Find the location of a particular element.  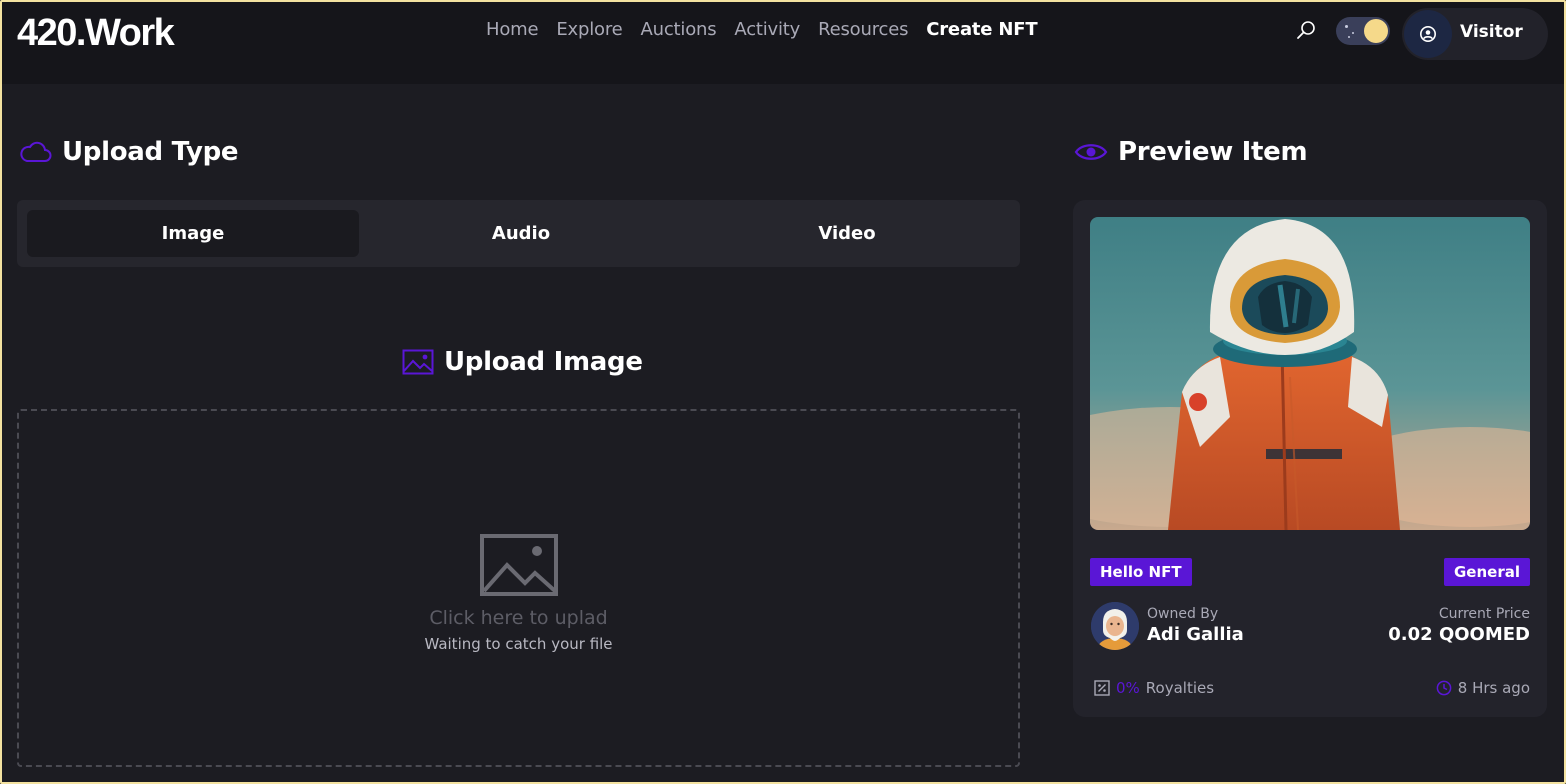

nav-activity: Activity is located at coordinates (767, 29).